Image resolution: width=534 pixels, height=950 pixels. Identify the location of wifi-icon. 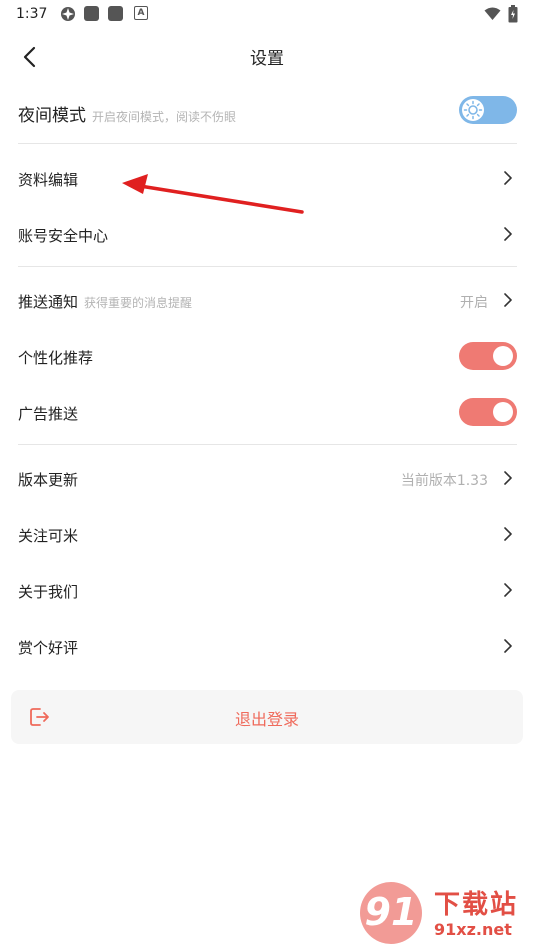
(492, 13).